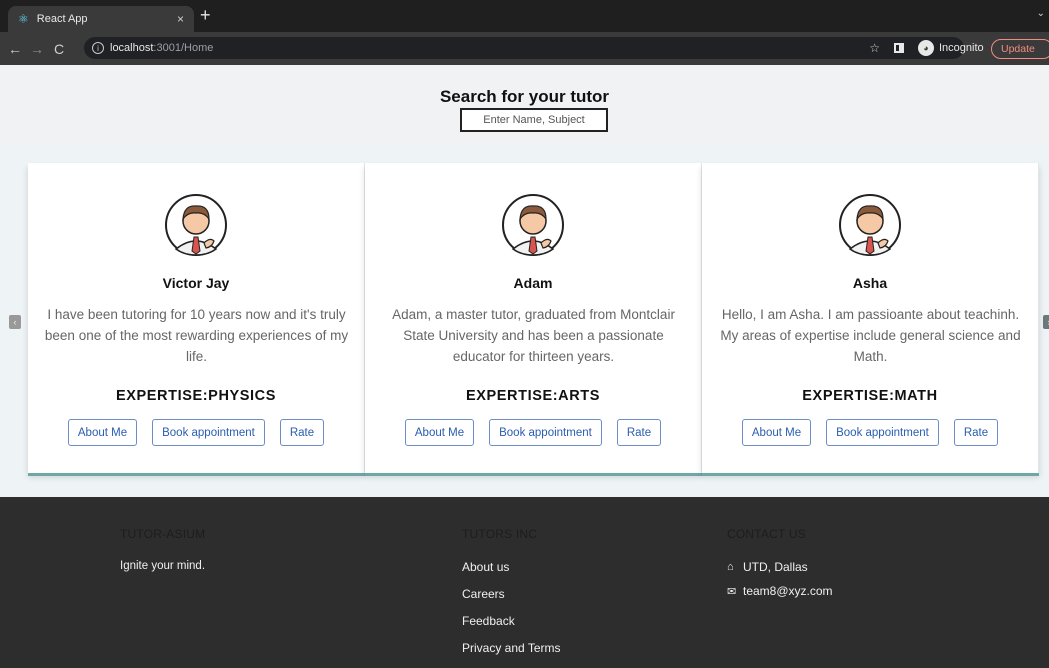  What do you see at coordinates (23, 19) in the screenshot?
I see `react-icon: ⚛` at bounding box center [23, 19].